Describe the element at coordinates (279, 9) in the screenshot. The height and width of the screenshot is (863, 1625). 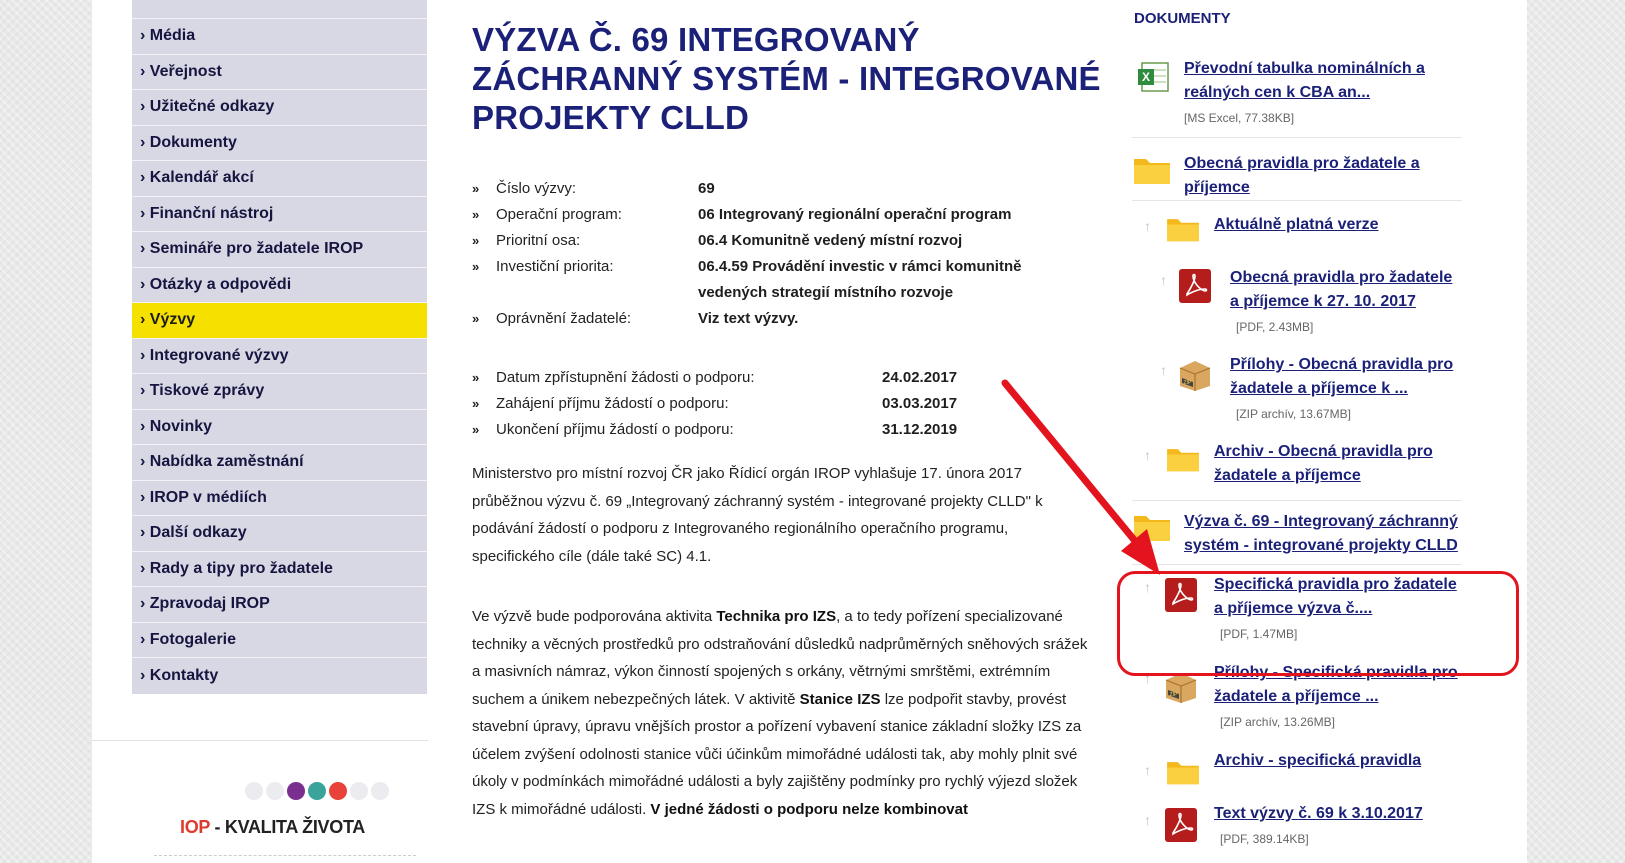
I see `sidebar-item-cut-off` at that location.